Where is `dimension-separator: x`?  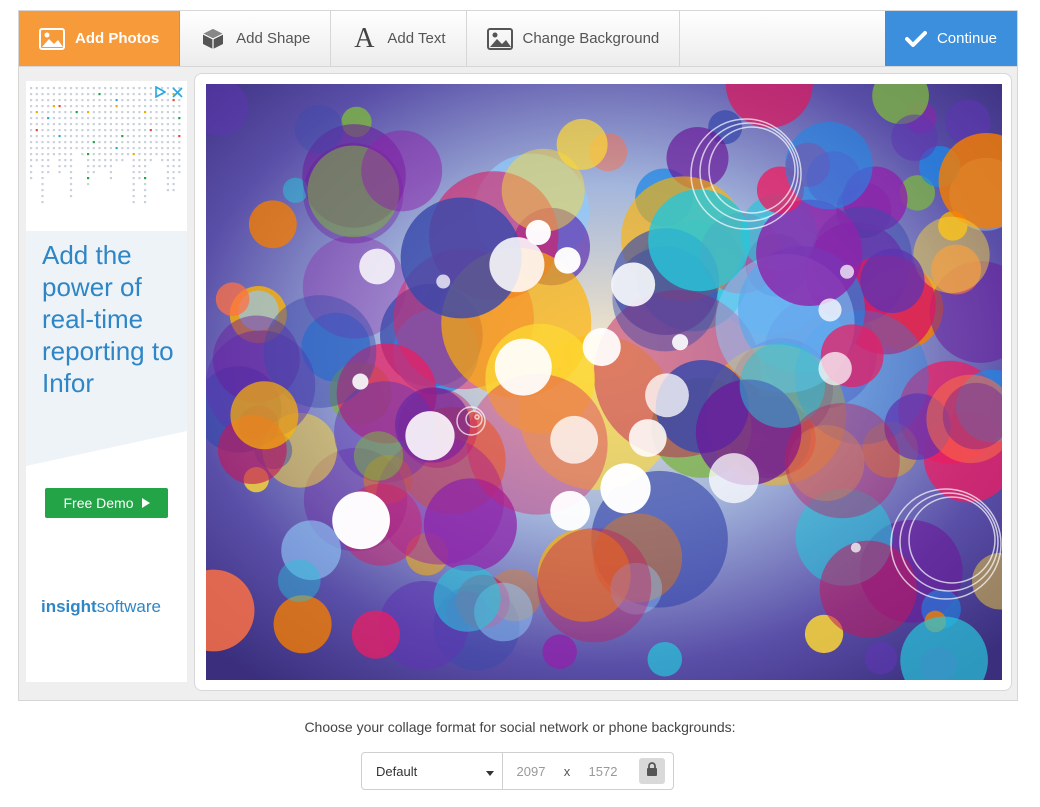
dimension-separator: x is located at coordinates (567, 771).